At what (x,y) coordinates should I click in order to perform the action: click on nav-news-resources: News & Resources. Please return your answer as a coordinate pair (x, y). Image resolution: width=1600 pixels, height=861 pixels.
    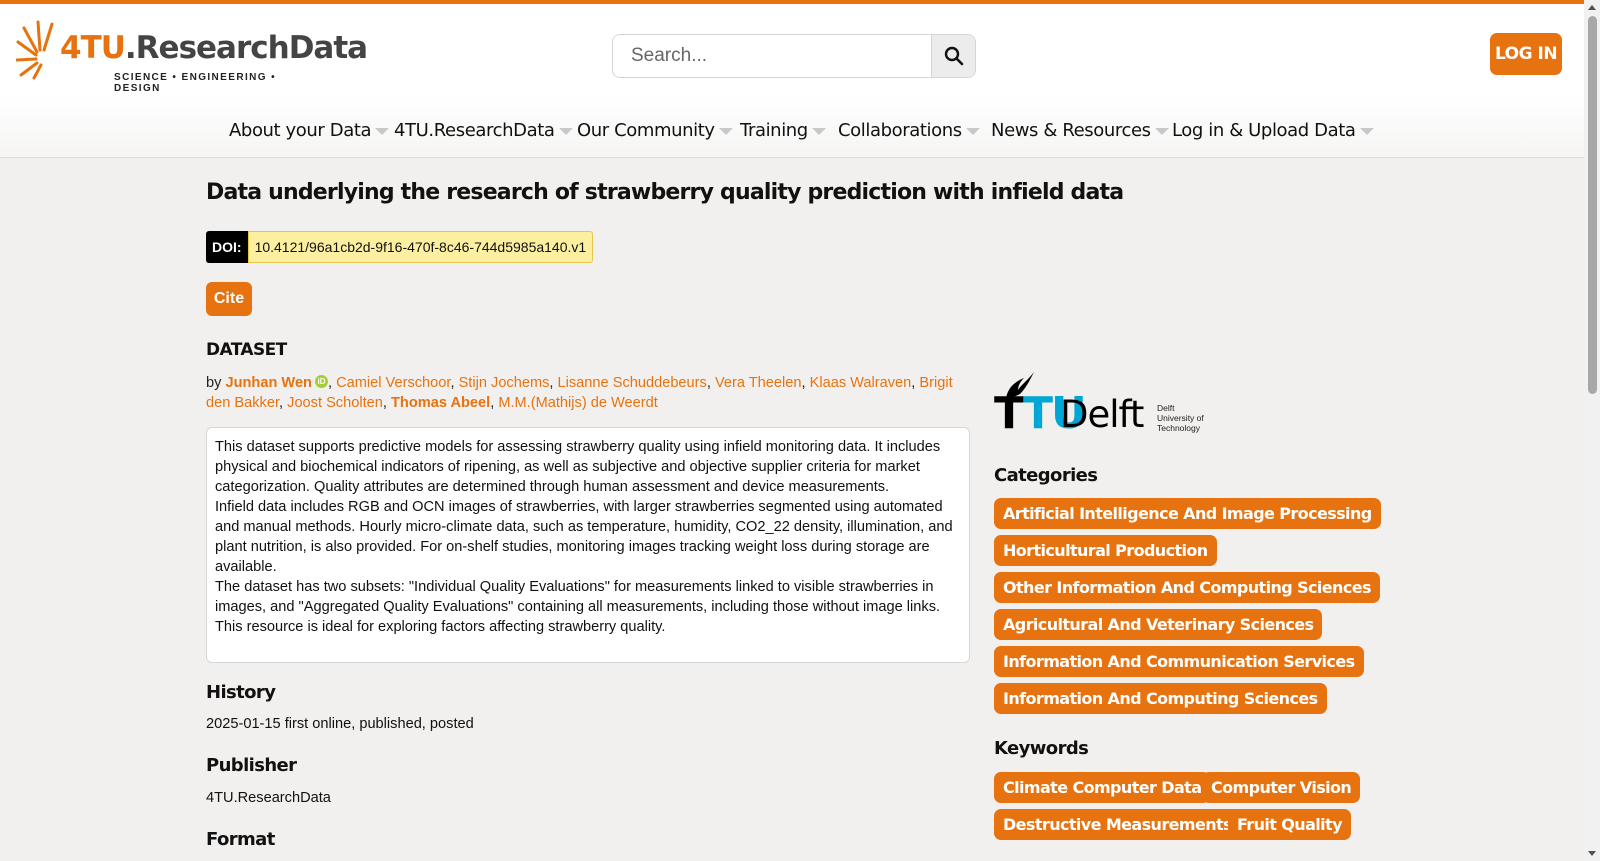
    Looking at the image, I should click on (1080, 130).